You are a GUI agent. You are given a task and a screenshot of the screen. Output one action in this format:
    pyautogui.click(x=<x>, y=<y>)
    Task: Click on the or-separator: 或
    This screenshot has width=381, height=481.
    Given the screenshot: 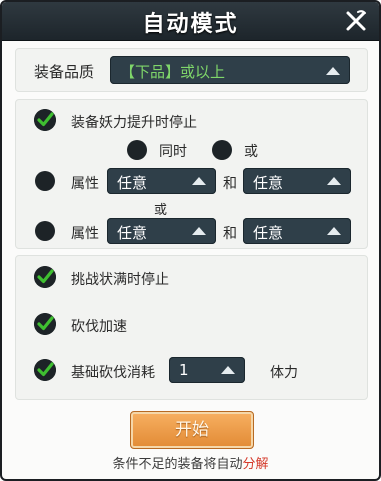 What is the action you would take?
    pyautogui.click(x=161, y=210)
    